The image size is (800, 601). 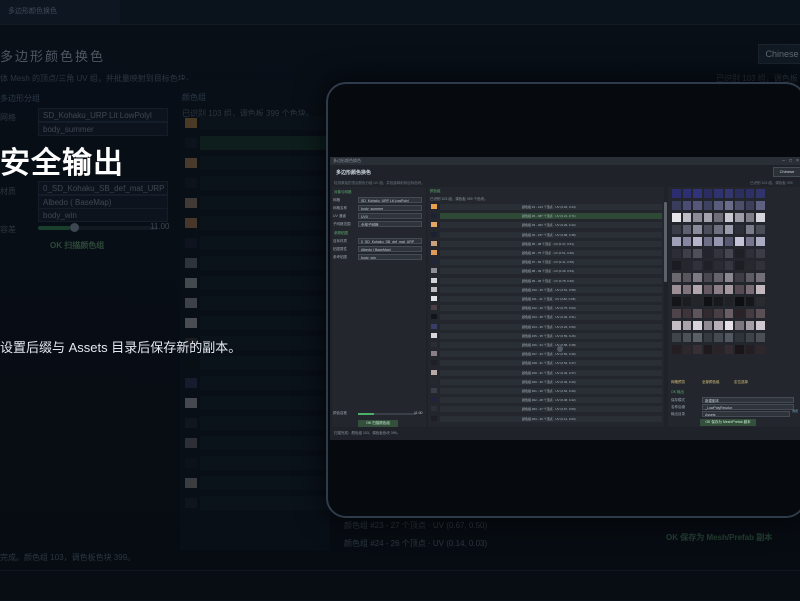 What do you see at coordinates (390, 241) in the screenshot?
I see `material-field: 0_SD_Kohaku_SB_def_mat_URP` at bounding box center [390, 241].